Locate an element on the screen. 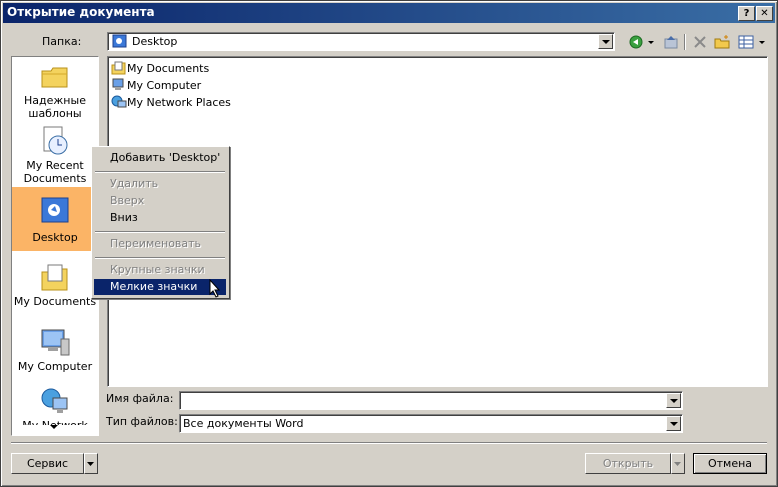  place-label: My Documents is located at coordinates (55, 301).